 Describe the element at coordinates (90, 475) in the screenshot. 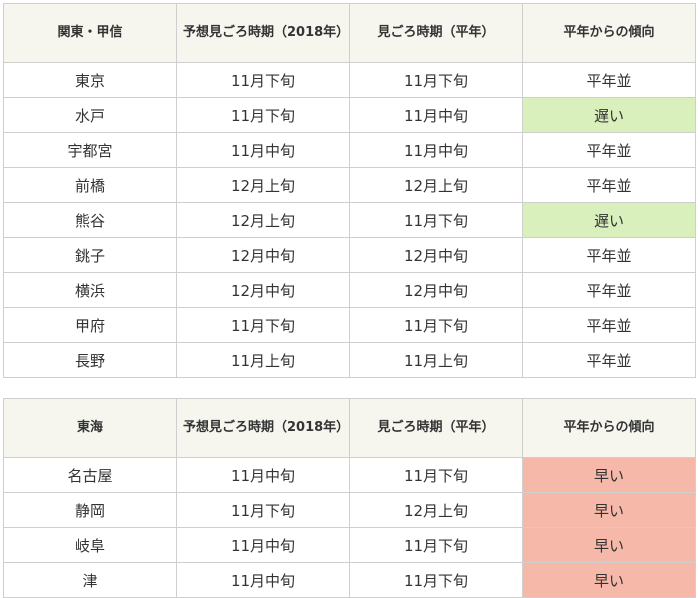

I see `city-cell: 名古屋` at that location.